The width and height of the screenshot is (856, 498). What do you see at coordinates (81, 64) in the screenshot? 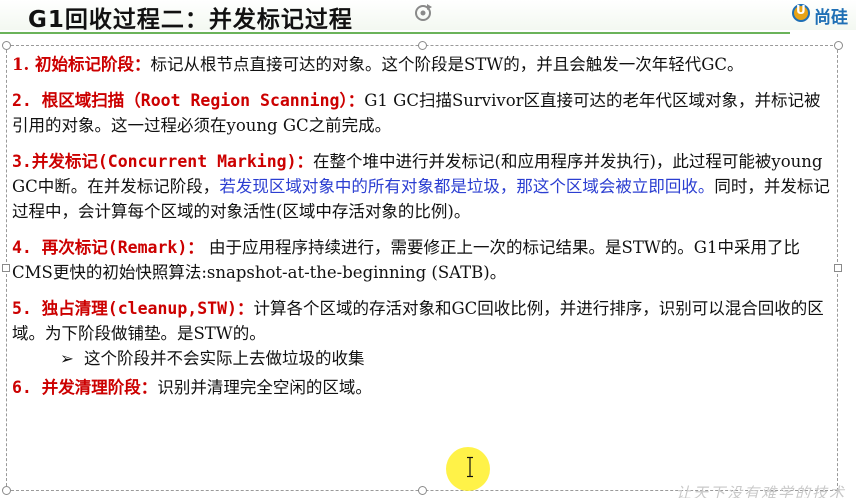
I see `item-1-label: 1. 初始标记阶段：` at bounding box center [81, 64].